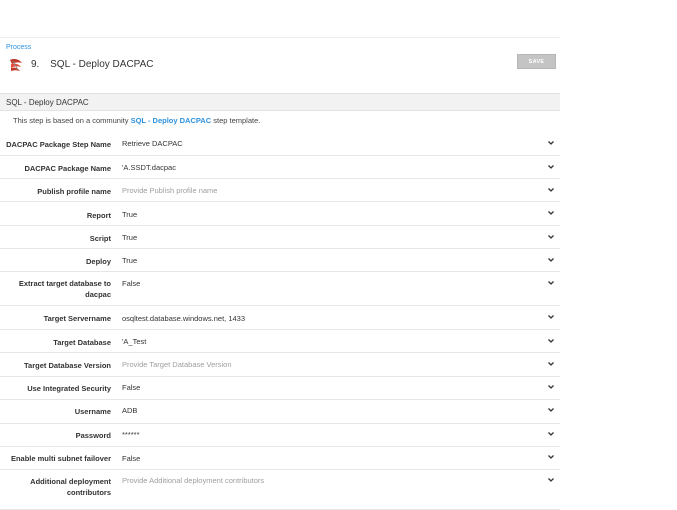  I want to click on template-link: SQL - Deploy DACPAC, so click(171, 120).